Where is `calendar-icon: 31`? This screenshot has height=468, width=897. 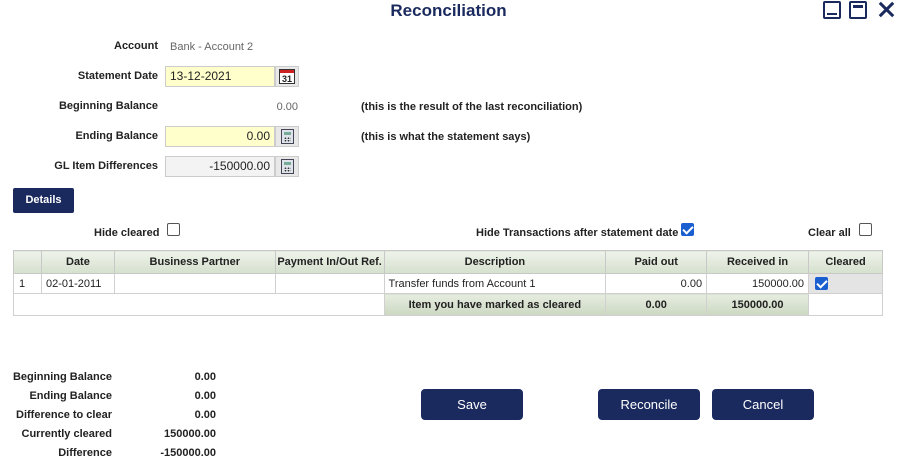
calendar-icon: 31 is located at coordinates (287, 76).